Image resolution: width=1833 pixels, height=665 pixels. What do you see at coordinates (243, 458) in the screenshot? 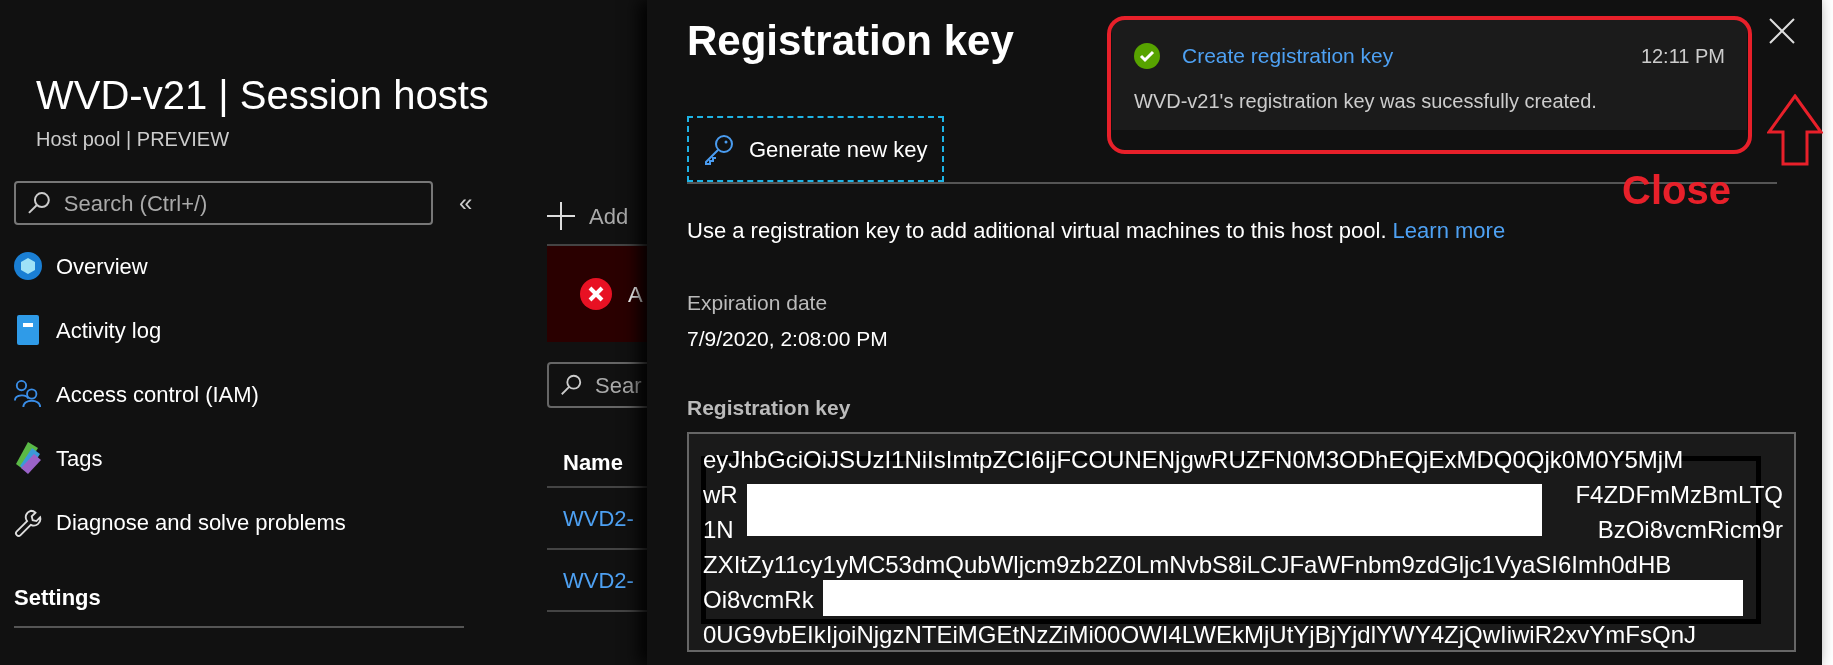
I see `nav-item: Tags` at bounding box center [243, 458].